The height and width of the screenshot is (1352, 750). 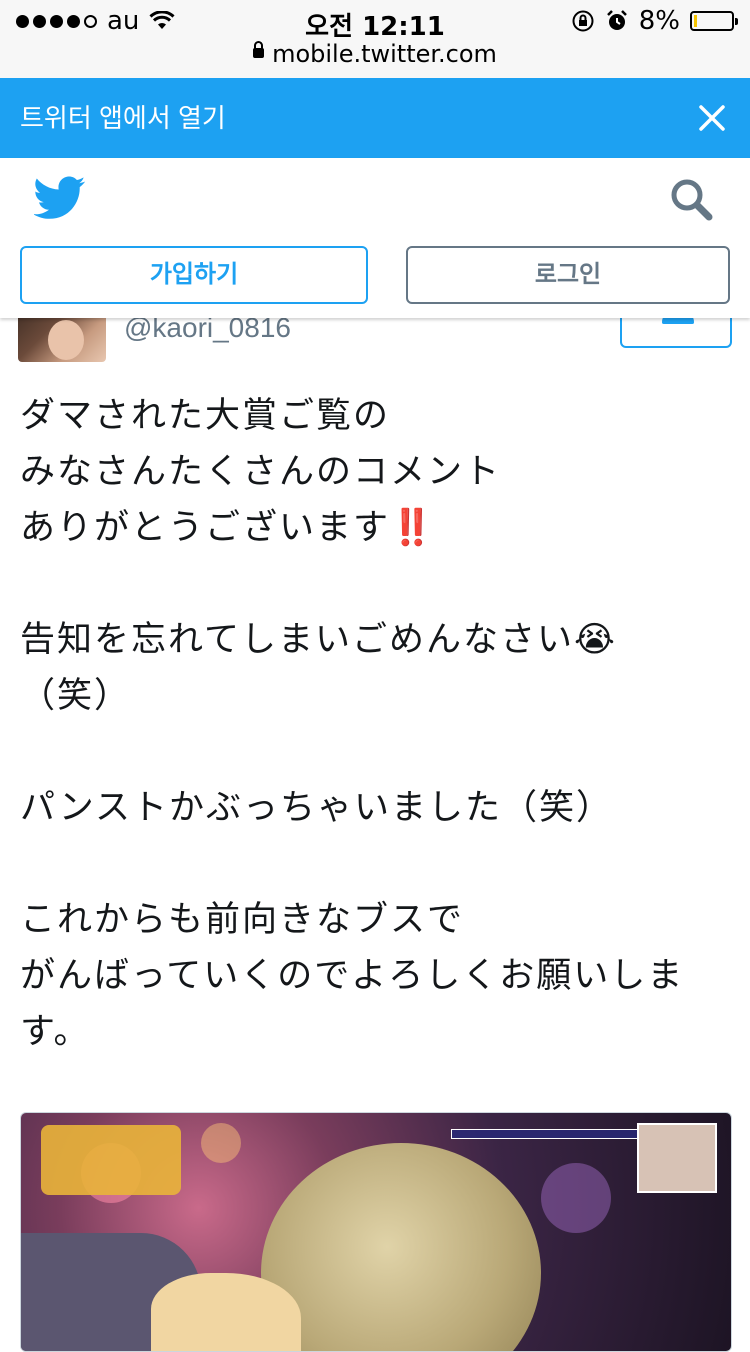 What do you see at coordinates (384, 54) in the screenshot?
I see `url-text: mobile.twitter.com` at bounding box center [384, 54].